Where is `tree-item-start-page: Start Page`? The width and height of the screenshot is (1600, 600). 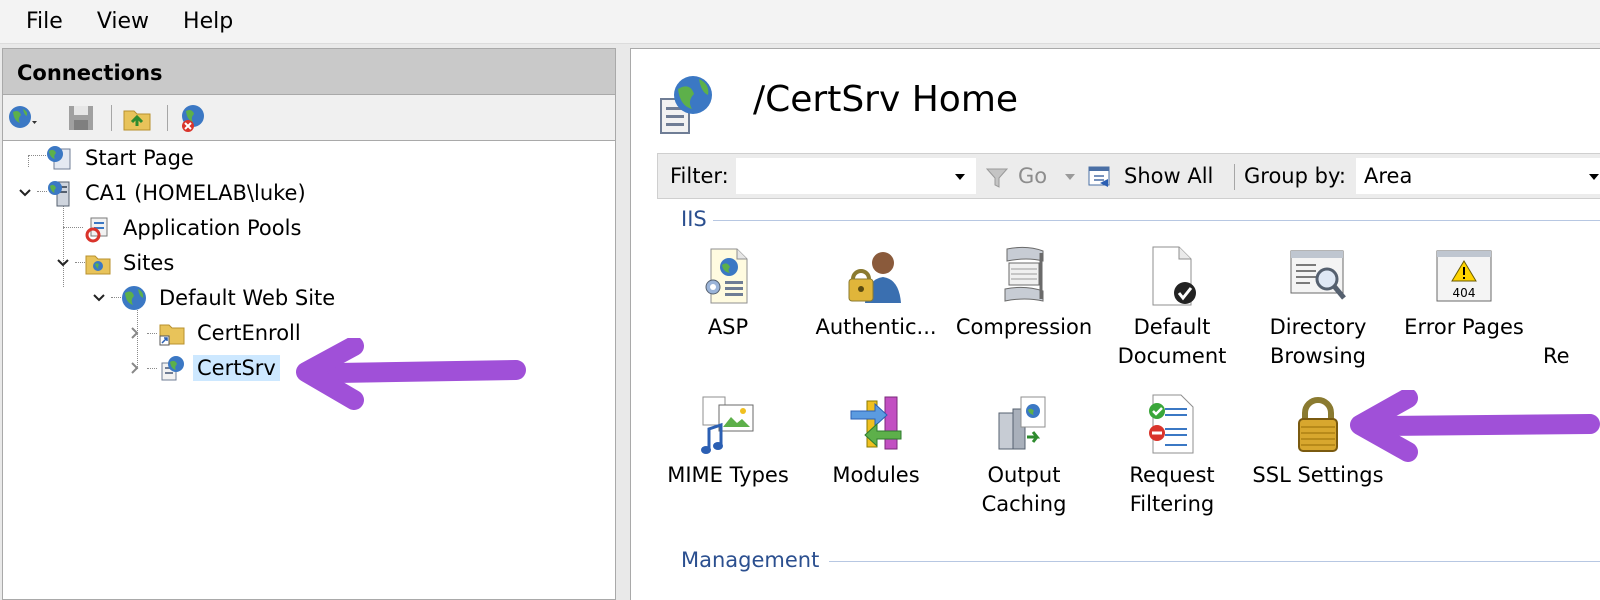 tree-item-start-page: Start Page is located at coordinates (121, 158).